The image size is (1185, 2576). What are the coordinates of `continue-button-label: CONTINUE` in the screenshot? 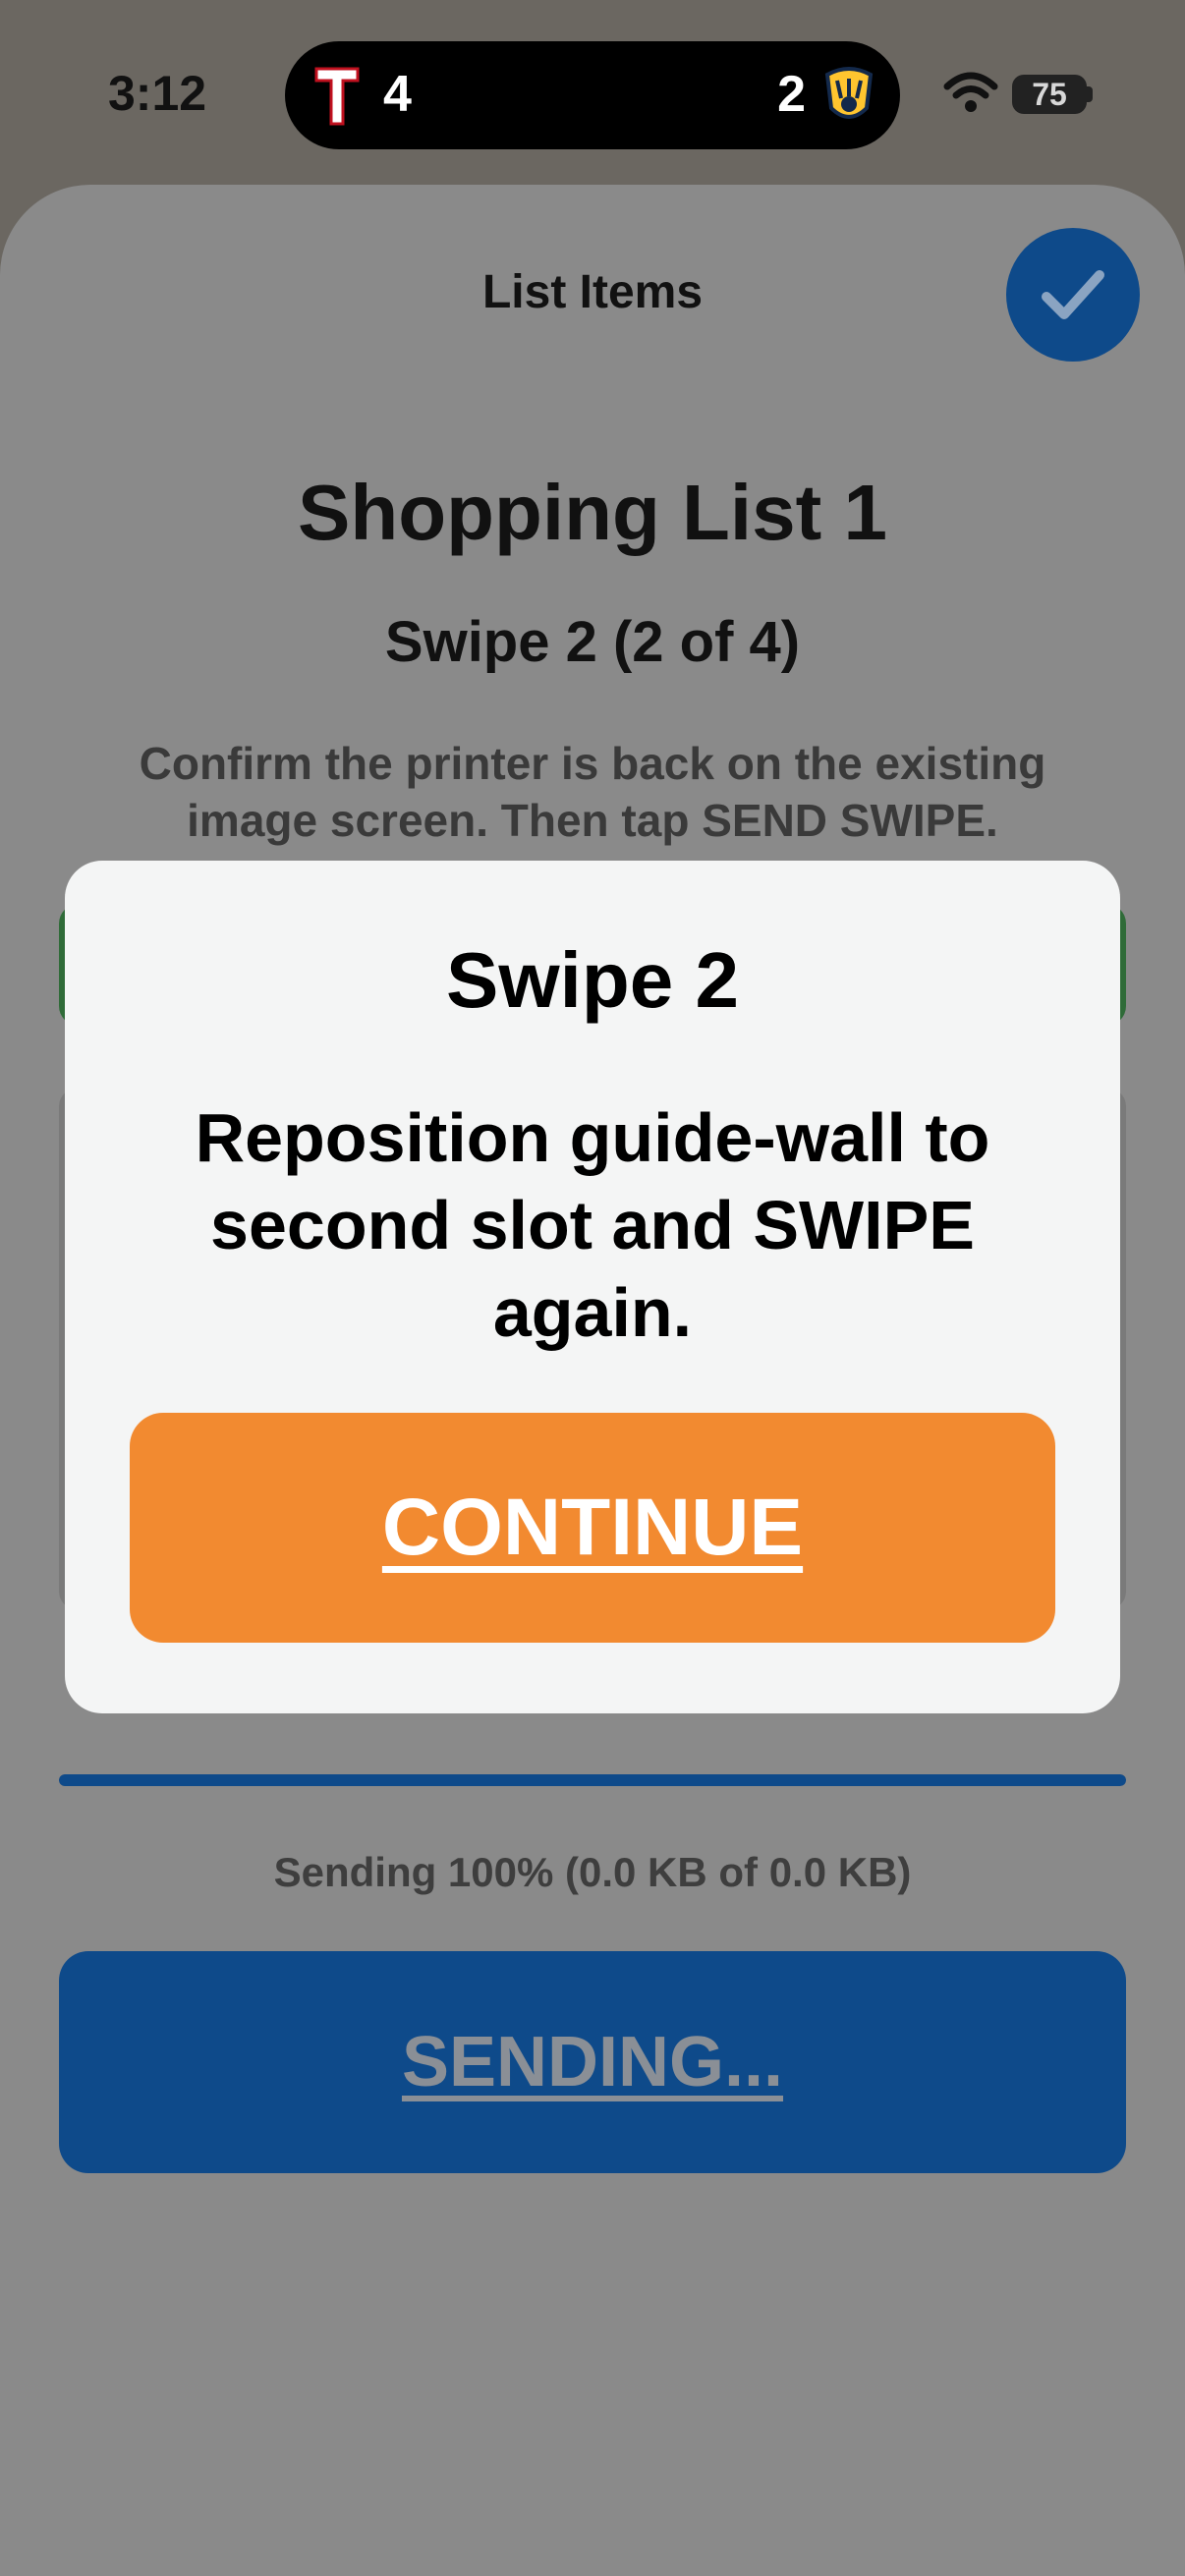 It's located at (592, 1527).